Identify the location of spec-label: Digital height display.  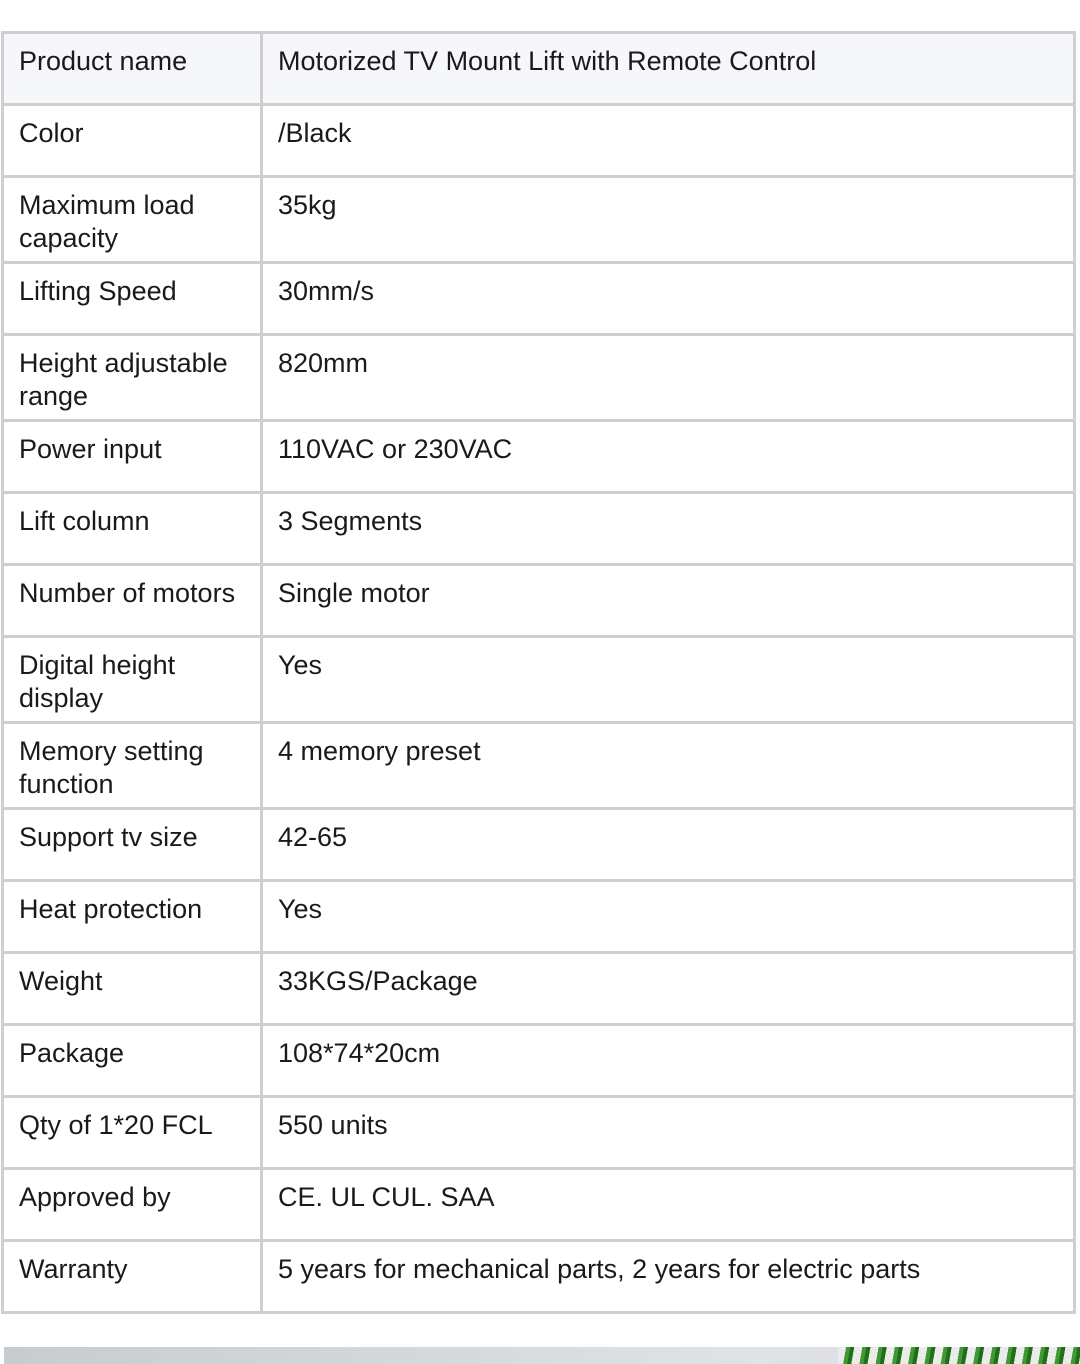
(132, 679).